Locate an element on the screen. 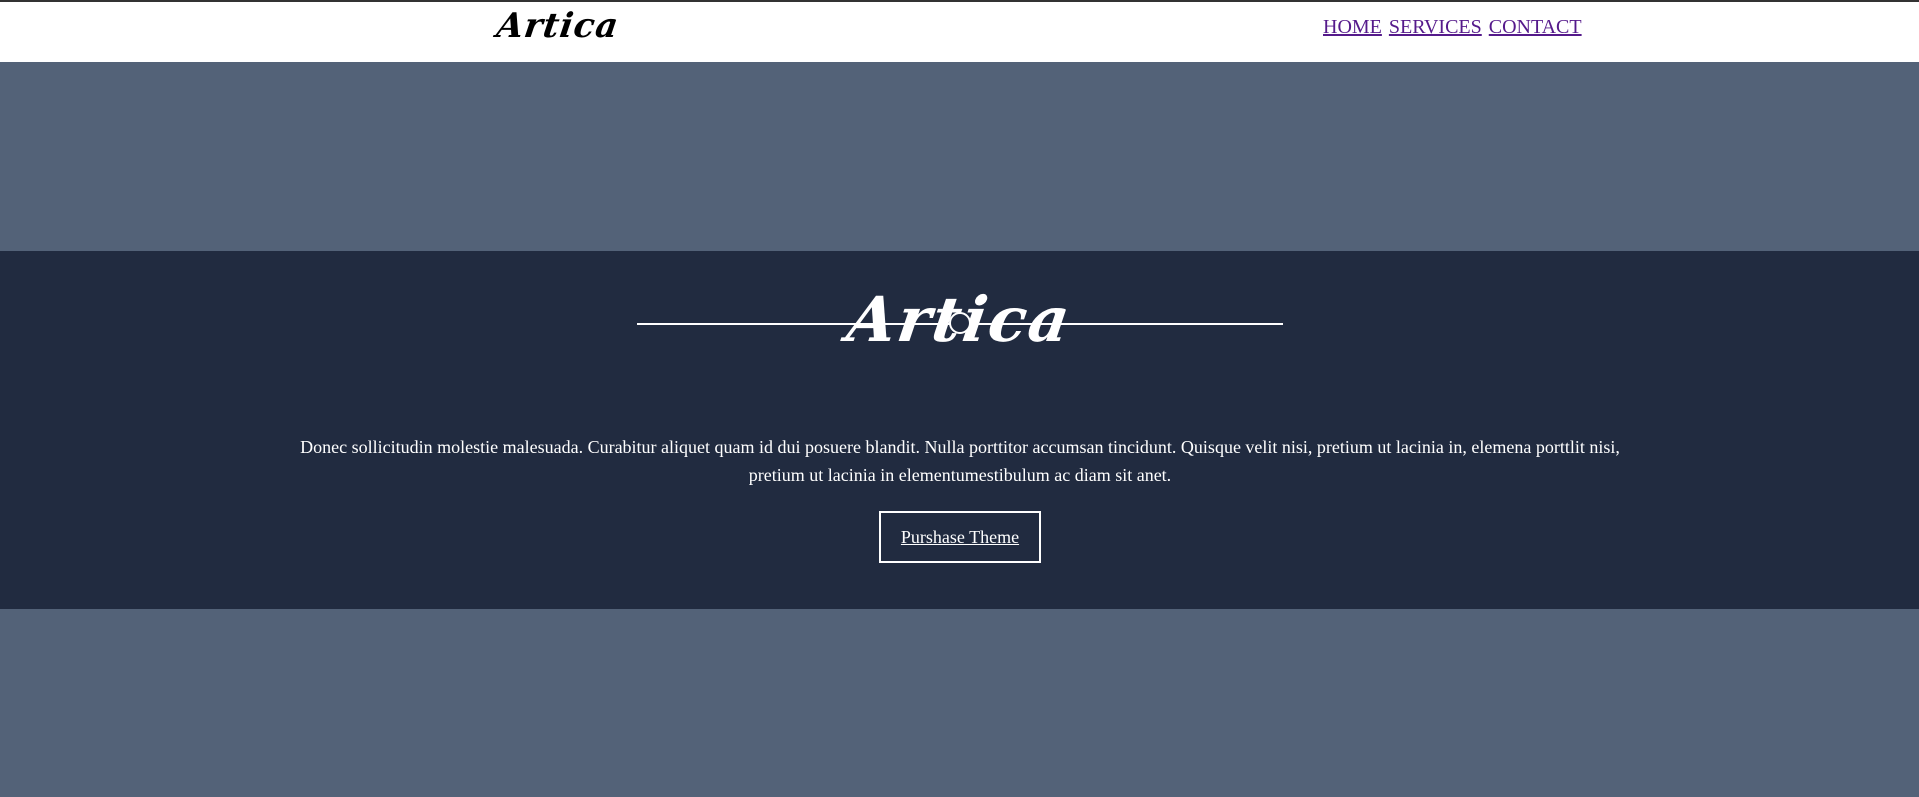 This screenshot has width=1919, height=797. nav-link-services: SERVICES is located at coordinates (1435, 27).